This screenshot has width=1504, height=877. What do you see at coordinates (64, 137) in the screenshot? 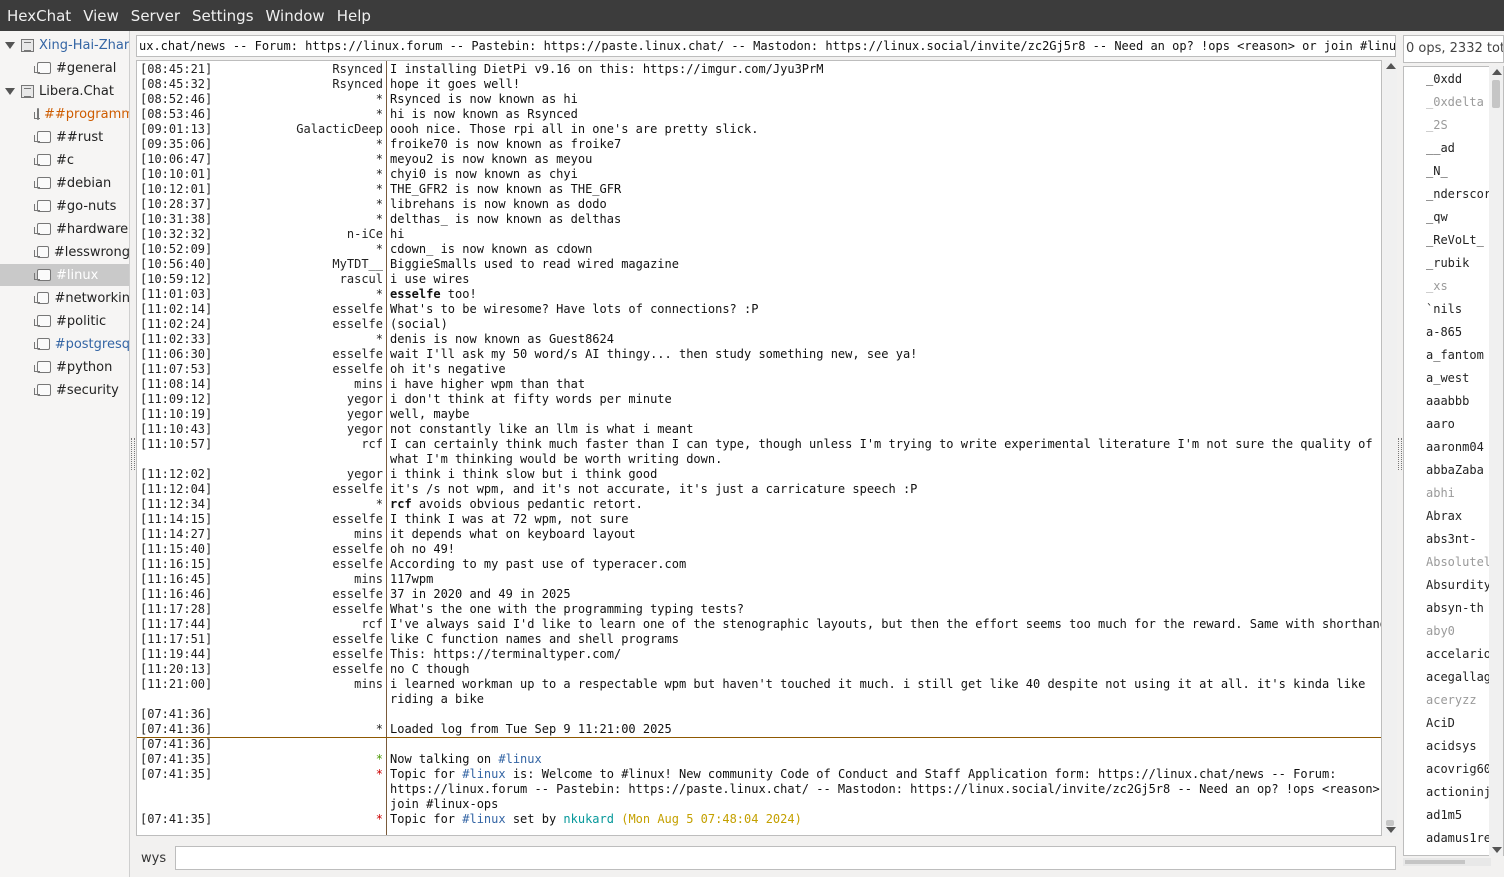
I see `tree-channel-4: ##rust` at bounding box center [64, 137].